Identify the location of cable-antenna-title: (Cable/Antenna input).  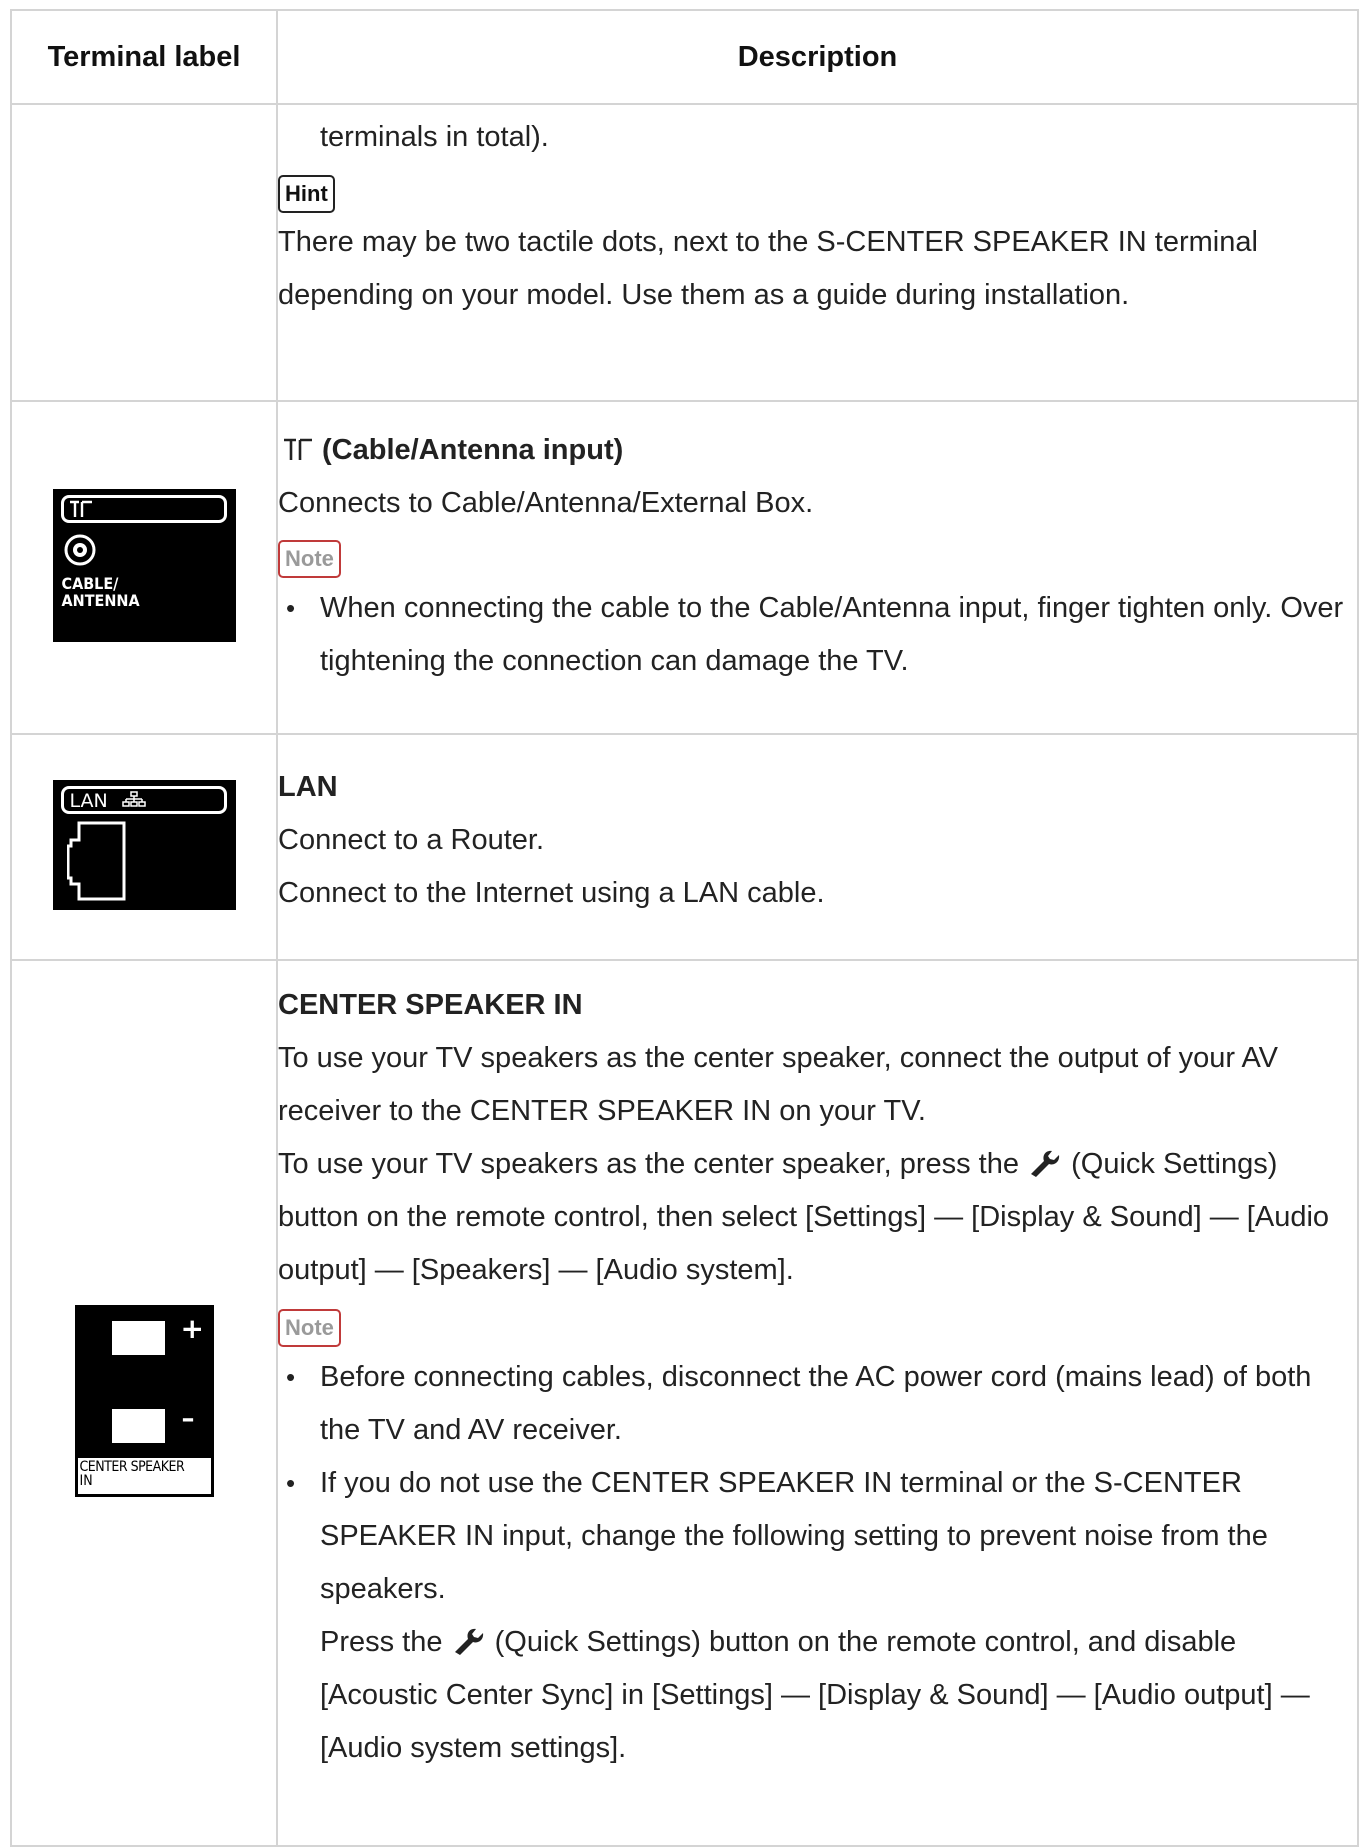
(817, 450).